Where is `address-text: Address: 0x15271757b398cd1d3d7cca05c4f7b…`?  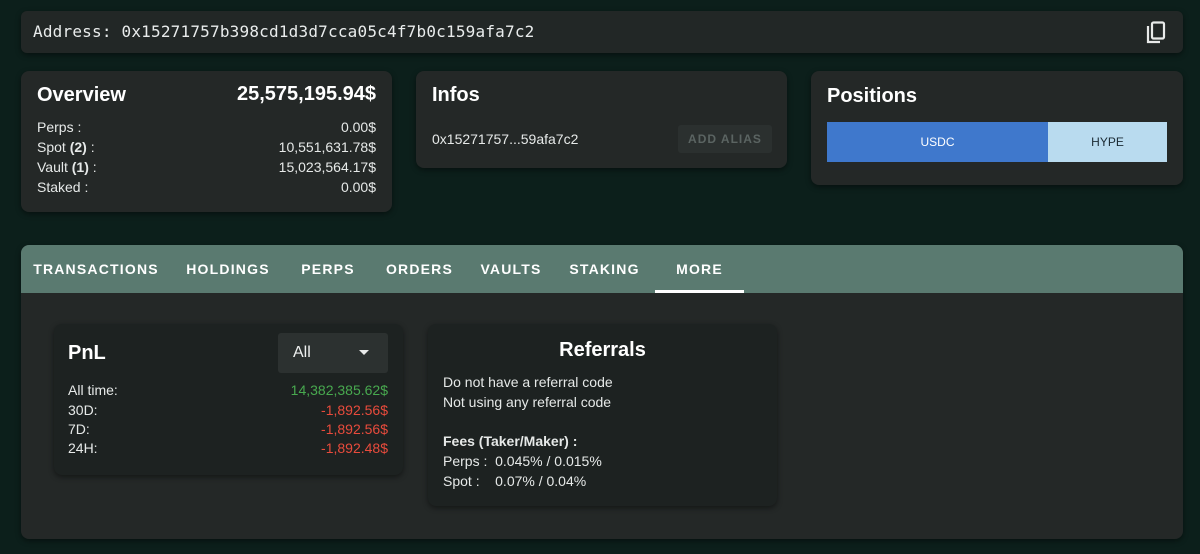
address-text: Address: 0x15271757b398cd1d3d7cca05c4f7b… is located at coordinates (284, 31).